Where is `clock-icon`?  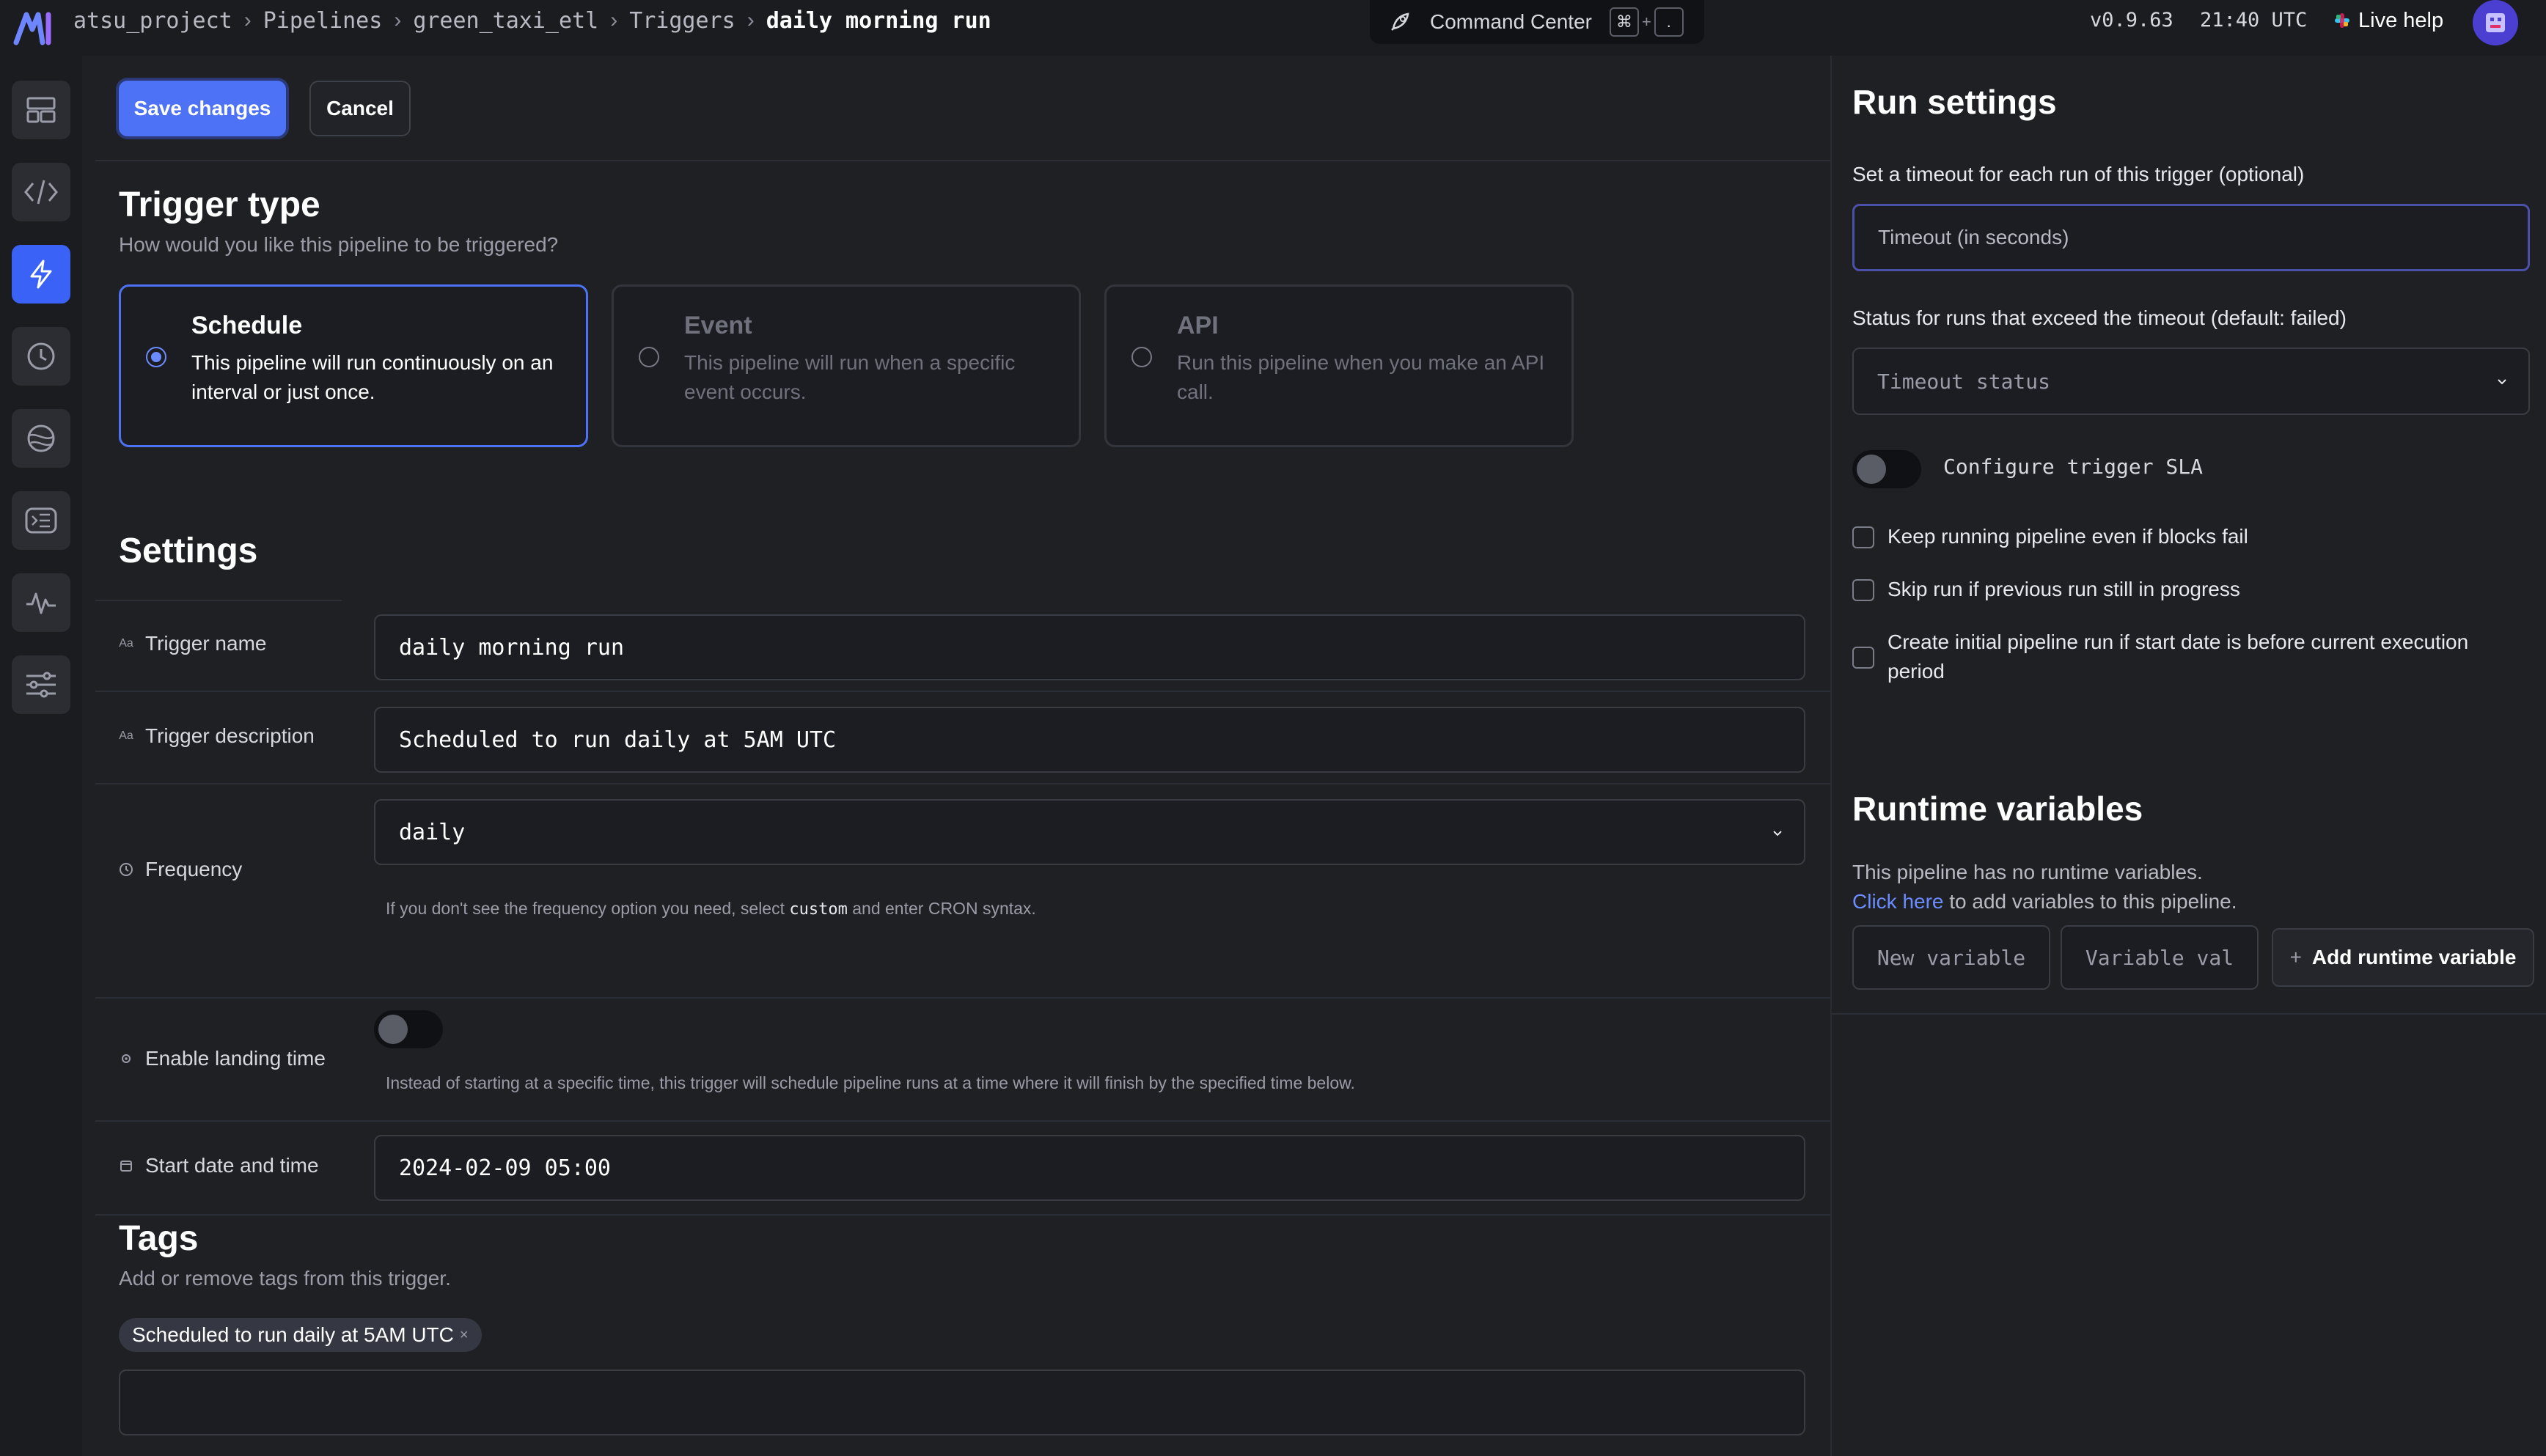 clock-icon is located at coordinates (41, 356).